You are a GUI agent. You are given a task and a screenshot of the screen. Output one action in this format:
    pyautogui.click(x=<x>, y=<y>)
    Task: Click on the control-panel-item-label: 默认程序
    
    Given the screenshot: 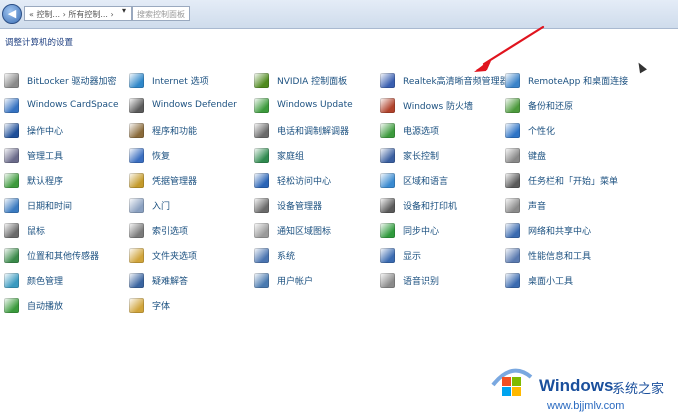 What is the action you would take?
    pyautogui.click(x=45, y=181)
    